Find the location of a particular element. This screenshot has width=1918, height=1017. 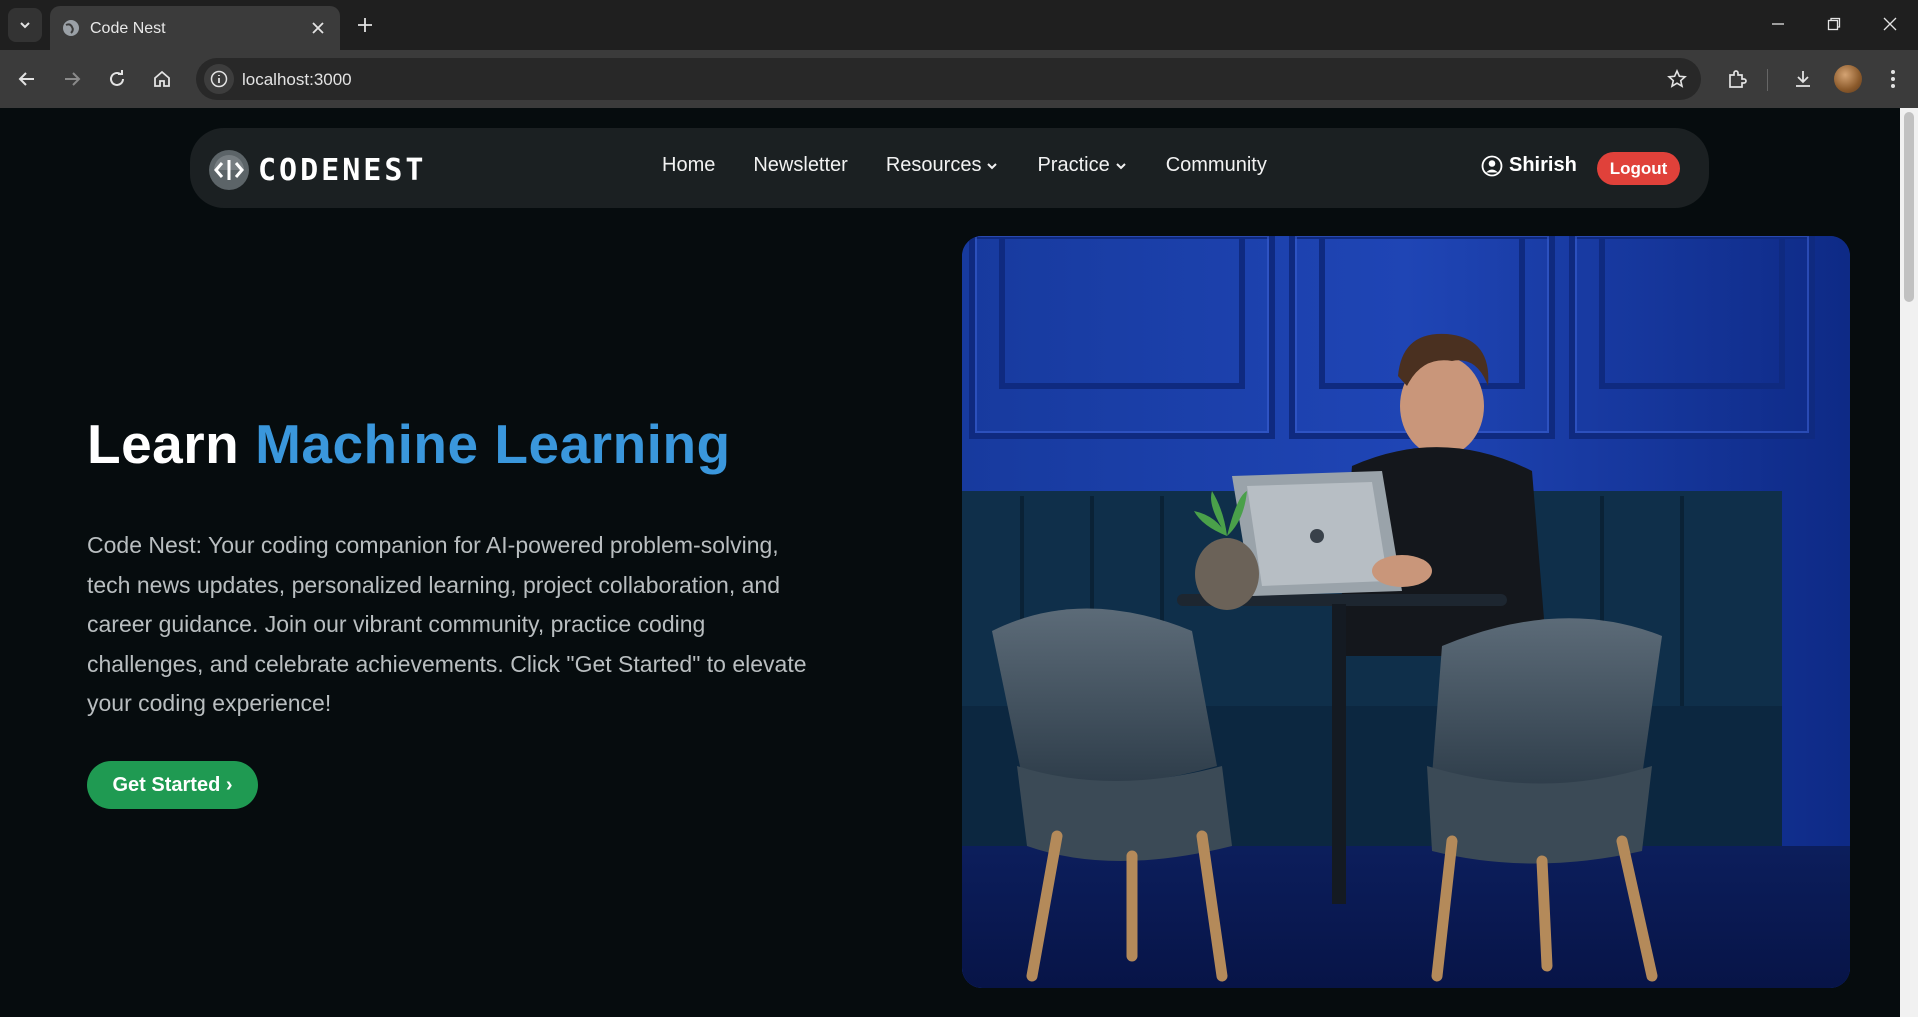

close-icon is located at coordinates (318, 28).